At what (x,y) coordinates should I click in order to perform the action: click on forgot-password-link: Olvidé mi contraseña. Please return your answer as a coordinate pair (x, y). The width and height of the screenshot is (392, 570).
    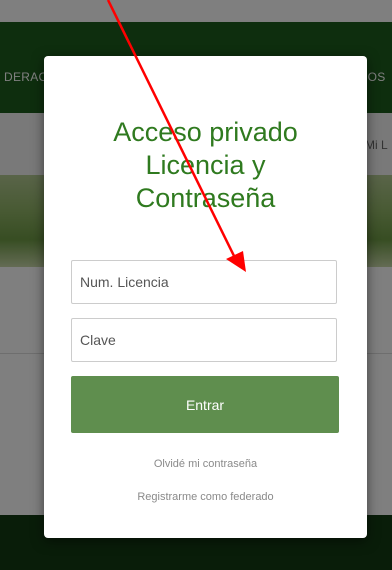
    Looking at the image, I should click on (205, 464).